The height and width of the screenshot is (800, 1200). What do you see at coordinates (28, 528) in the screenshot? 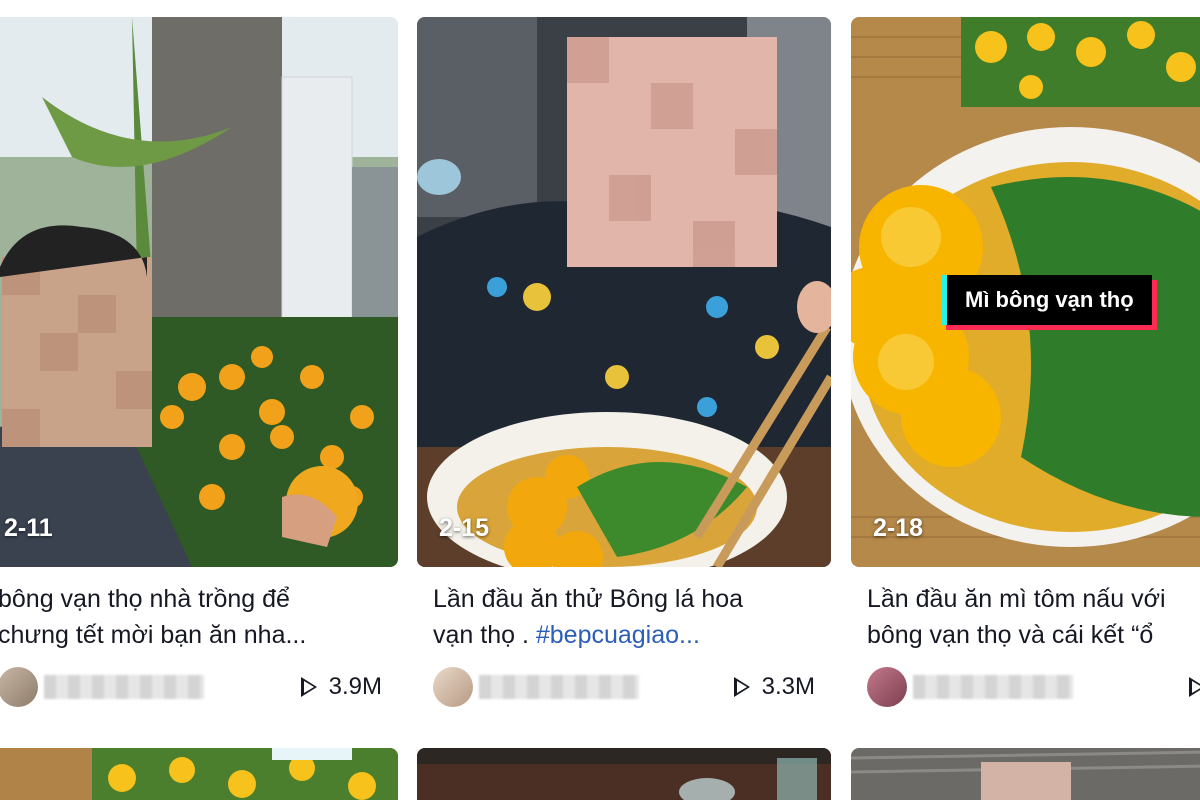
I see `video-date: 2-11` at bounding box center [28, 528].